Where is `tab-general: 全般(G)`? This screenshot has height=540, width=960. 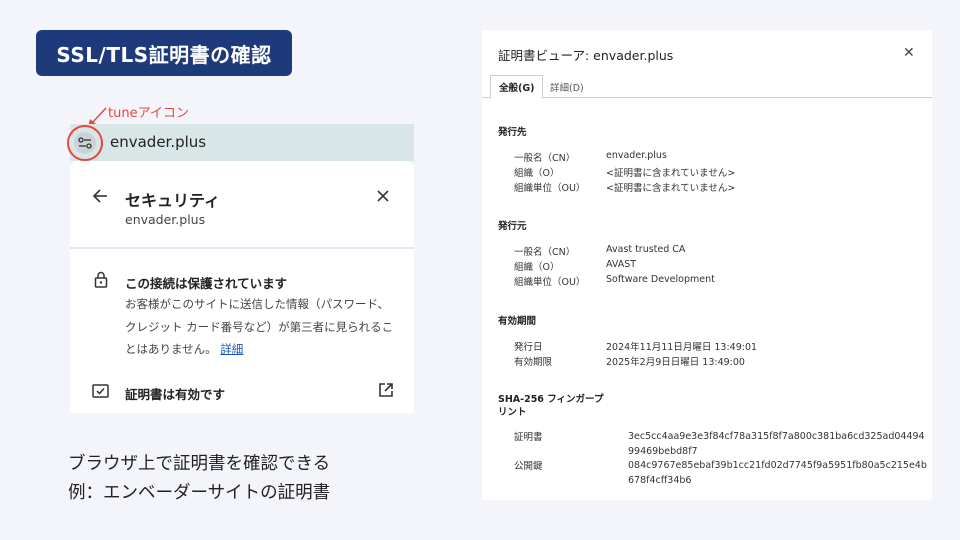 tab-general: 全般(G) is located at coordinates (517, 87).